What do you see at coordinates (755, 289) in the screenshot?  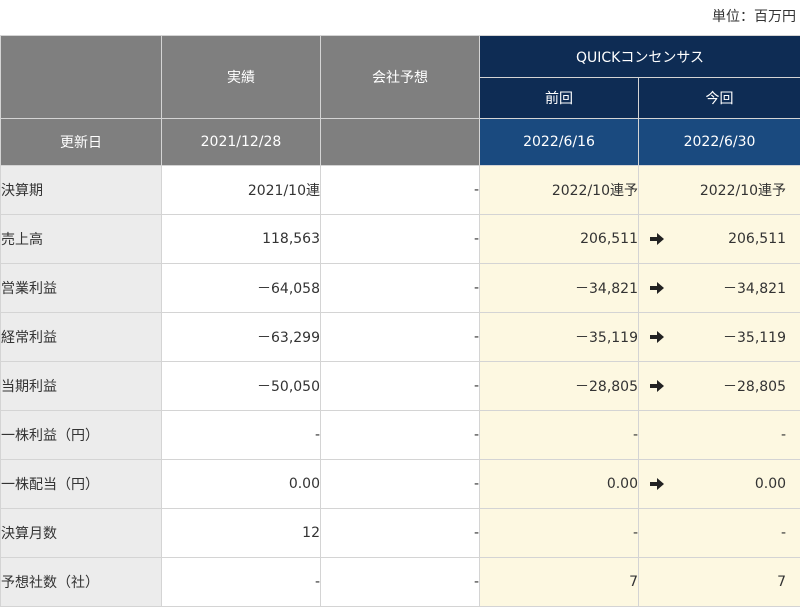 I see `cell-current-value: －34,821` at bounding box center [755, 289].